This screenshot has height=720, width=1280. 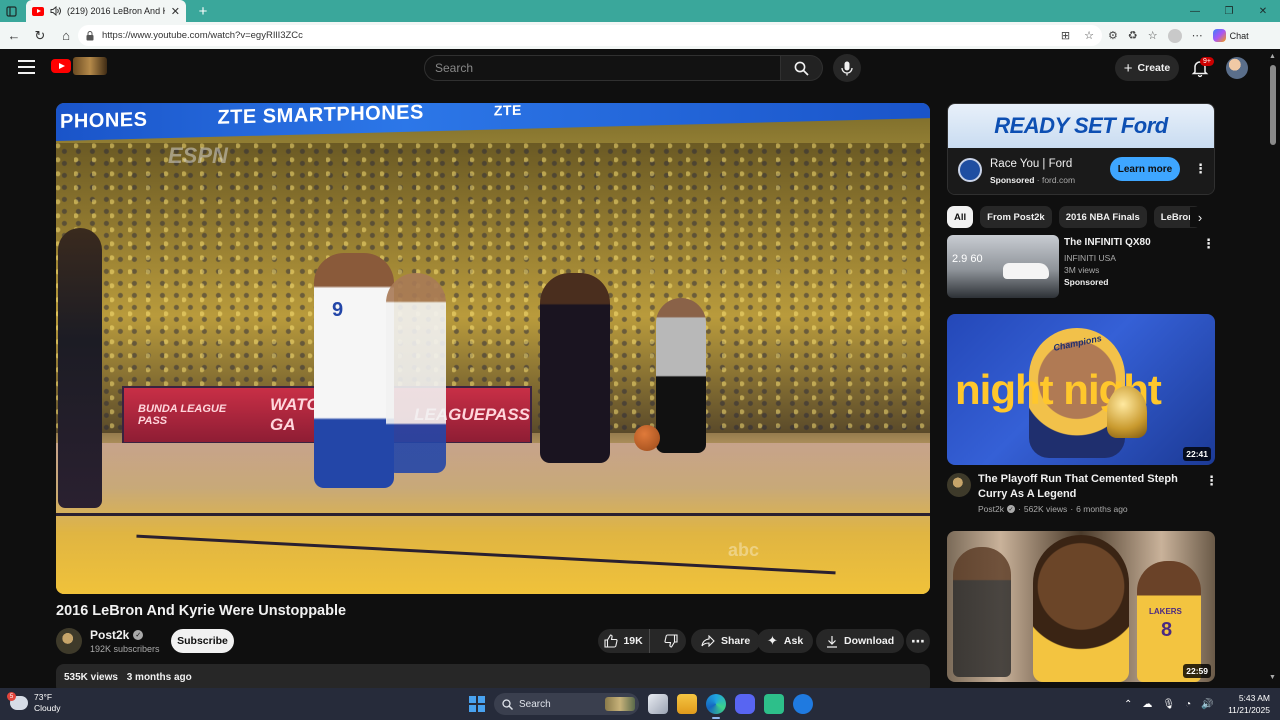 What do you see at coordinates (716, 704) in the screenshot?
I see `edge-browser-icon` at bounding box center [716, 704].